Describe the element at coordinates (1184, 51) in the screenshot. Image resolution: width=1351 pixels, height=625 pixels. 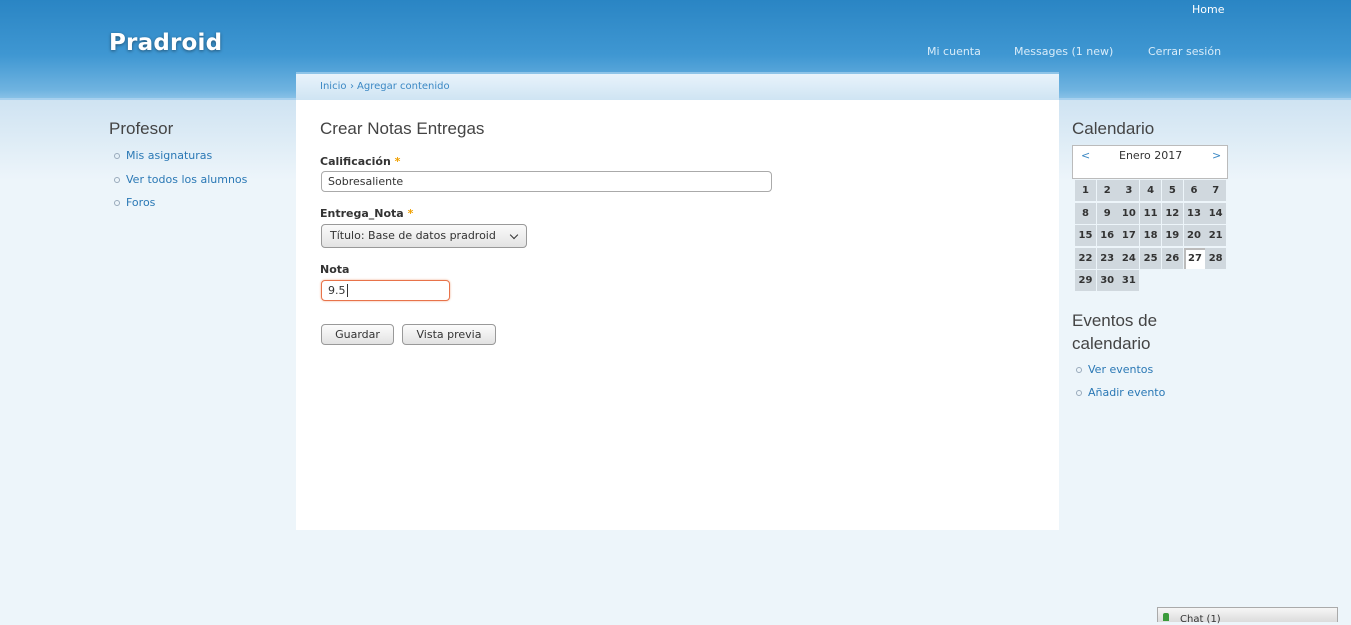
I see `logout-link: Cerrar sesión` at that location.